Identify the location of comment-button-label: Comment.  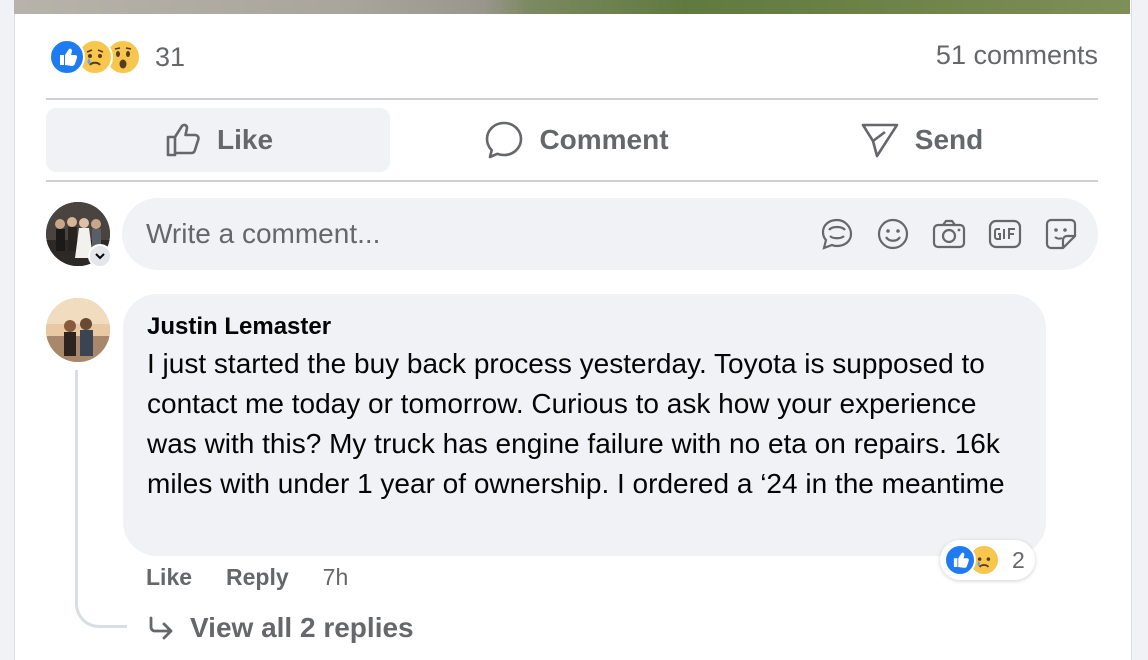
(604, 139).